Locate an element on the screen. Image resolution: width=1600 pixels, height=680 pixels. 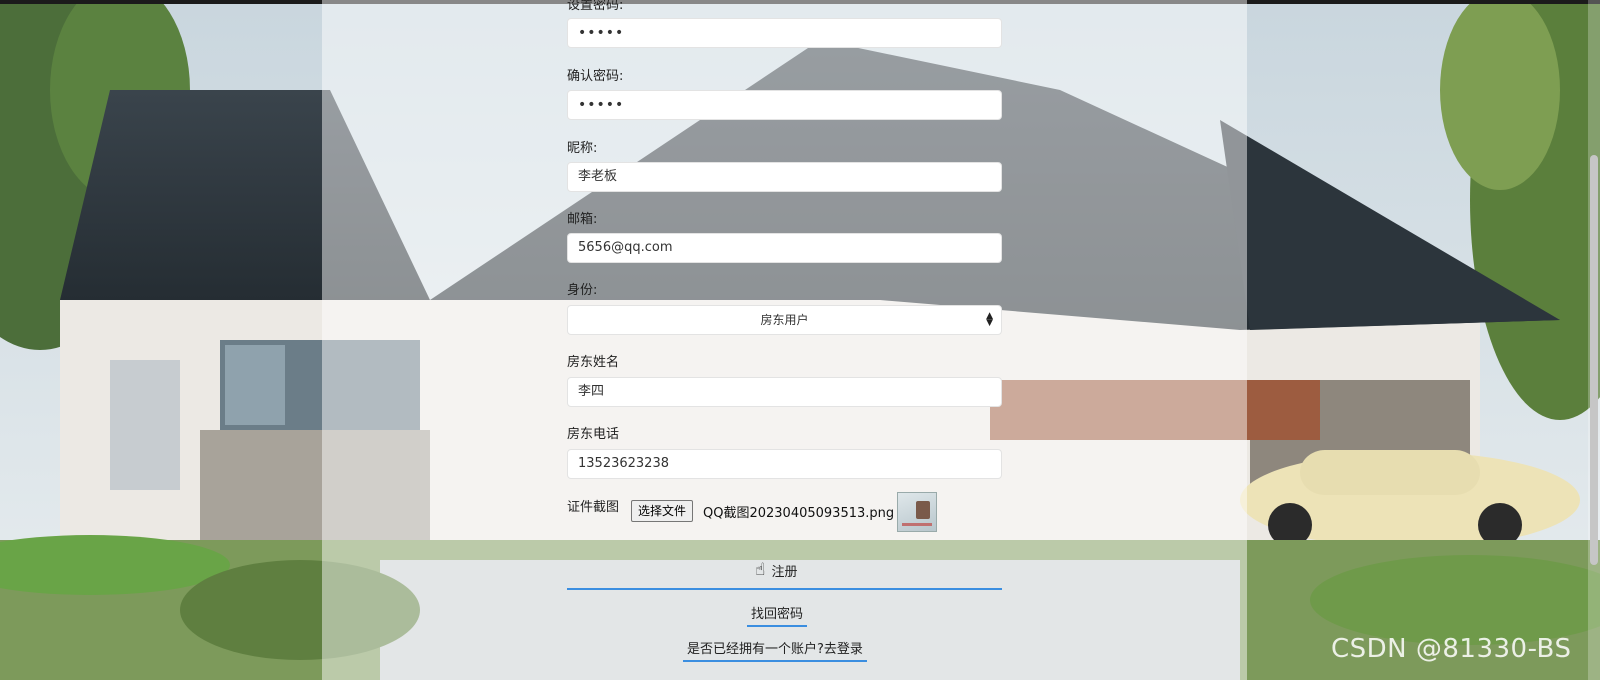
email-label: 邮箱: is located at coordinates (582, 219).